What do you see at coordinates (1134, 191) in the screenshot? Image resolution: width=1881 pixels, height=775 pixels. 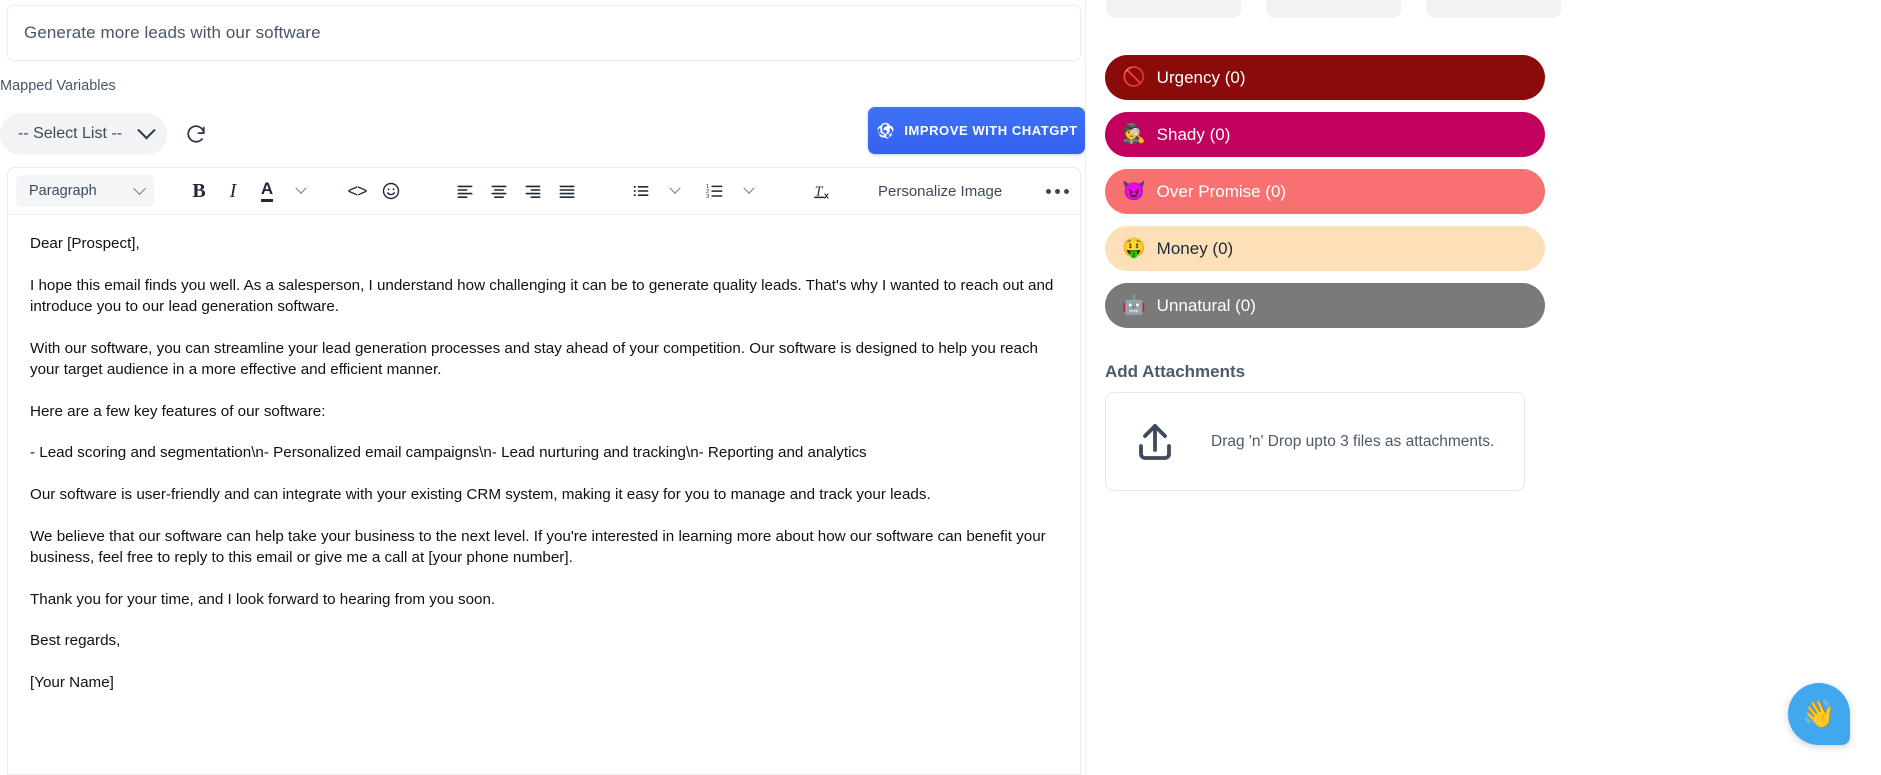 I see `devil-icon: 😈` at bounding box center [1134, 191].